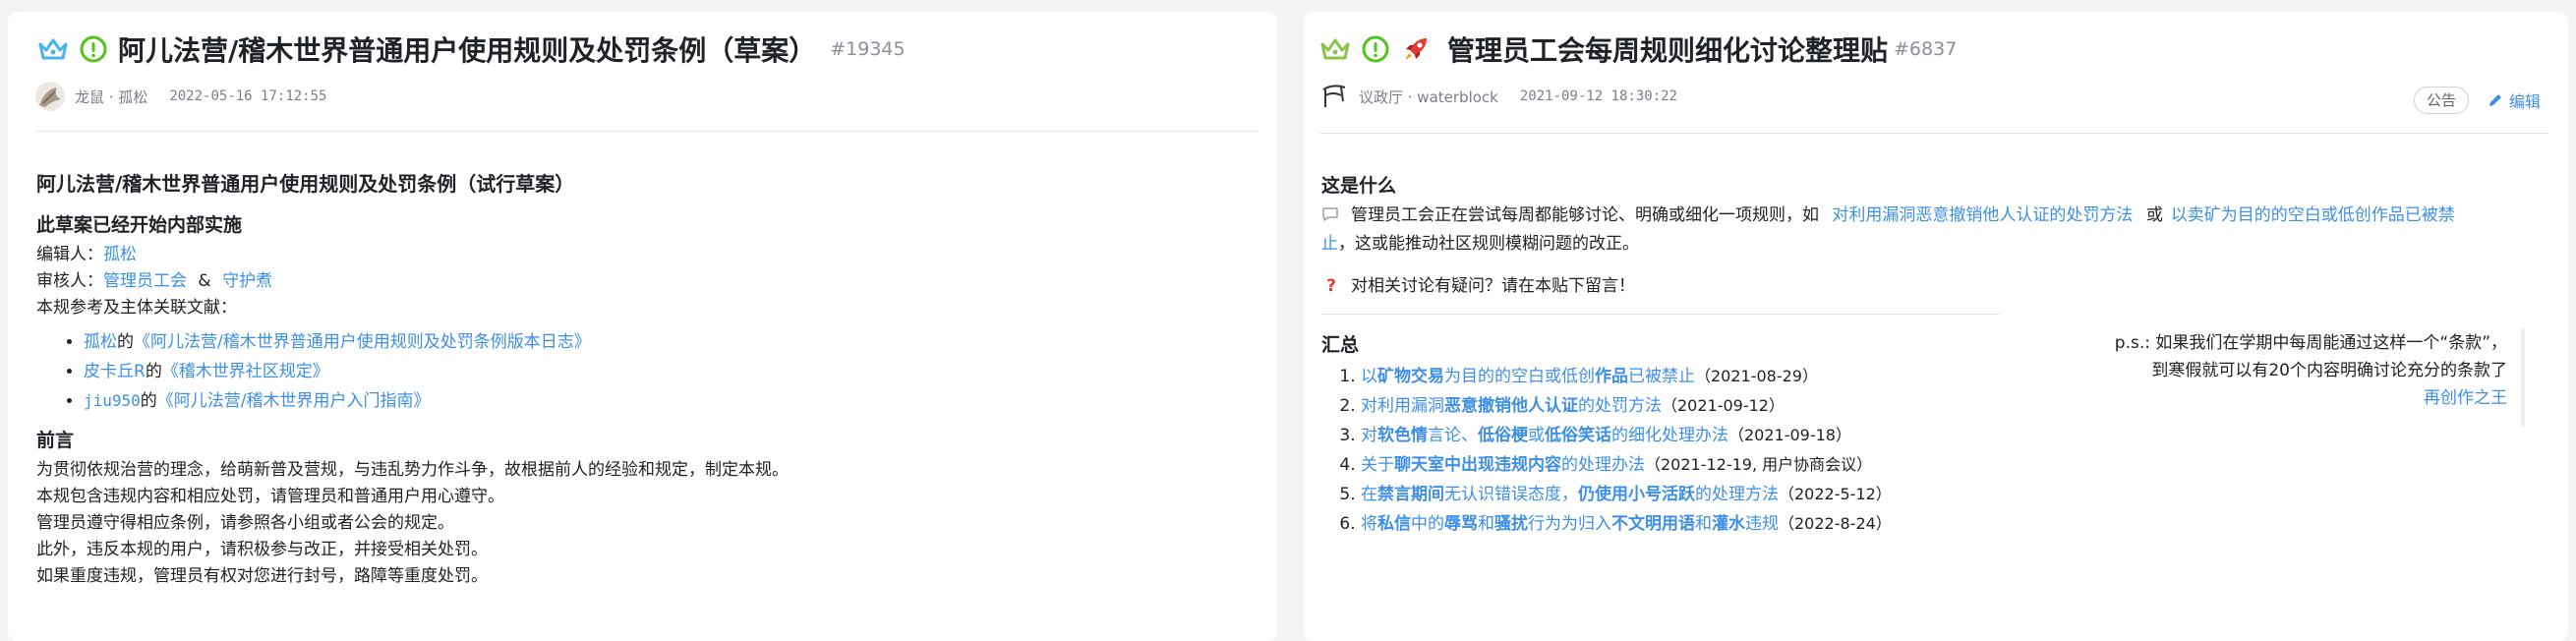  What do you see at coordinates (362, 342) in the screenshot?
I see `ref-doc-link: 《阿儿法营/稽木世界普通用户使用规则及处罚条例版本日志》` at bounding box center [362, 342].